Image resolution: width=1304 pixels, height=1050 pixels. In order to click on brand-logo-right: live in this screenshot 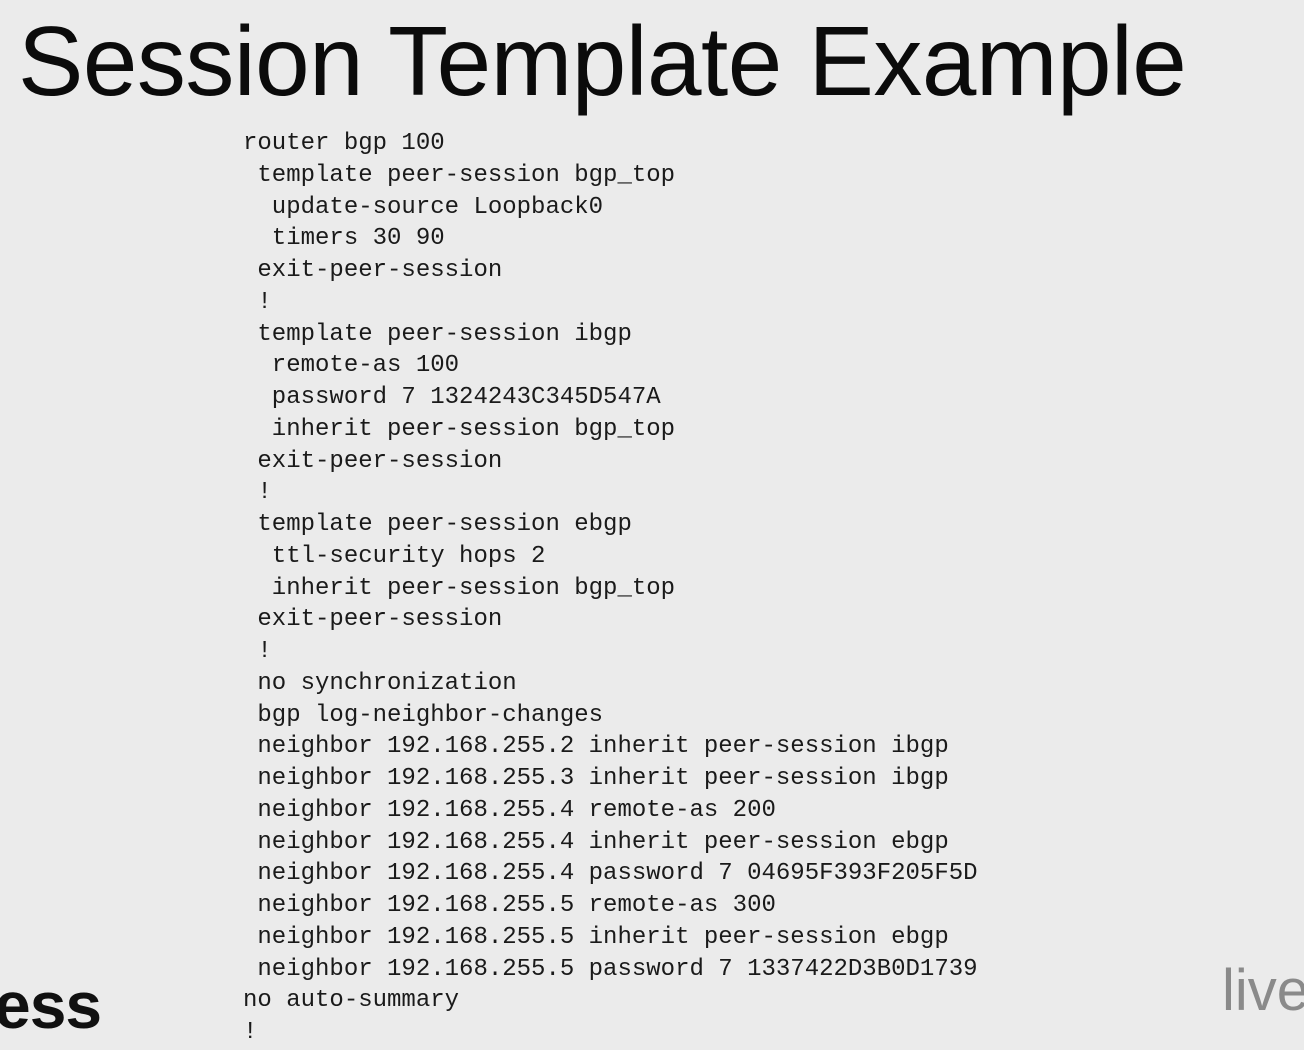, I will do `click(1263, 990)`.